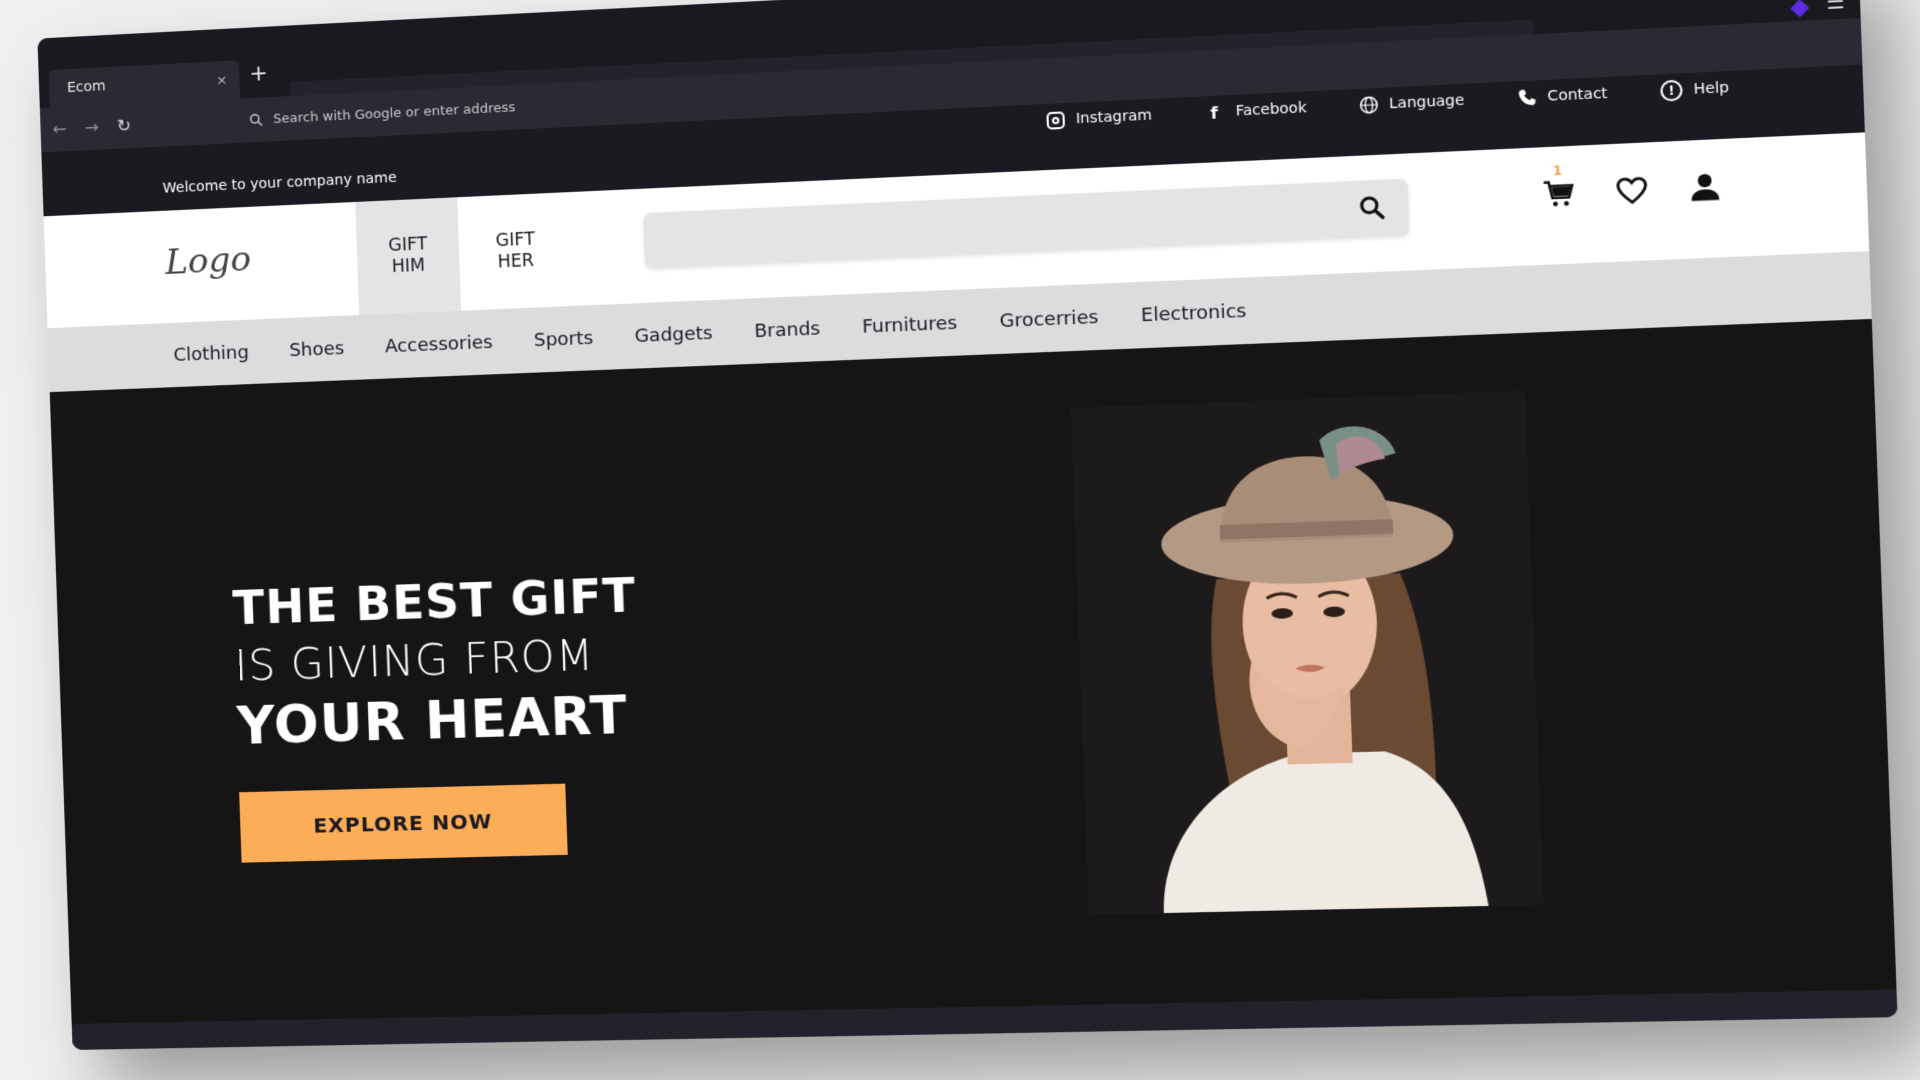 This screenshot has width=1920, height=1080. What do you see at coordinates (208, 261) in the screenshot?
I see `logo: Logo` at bounding box center [208, 261].